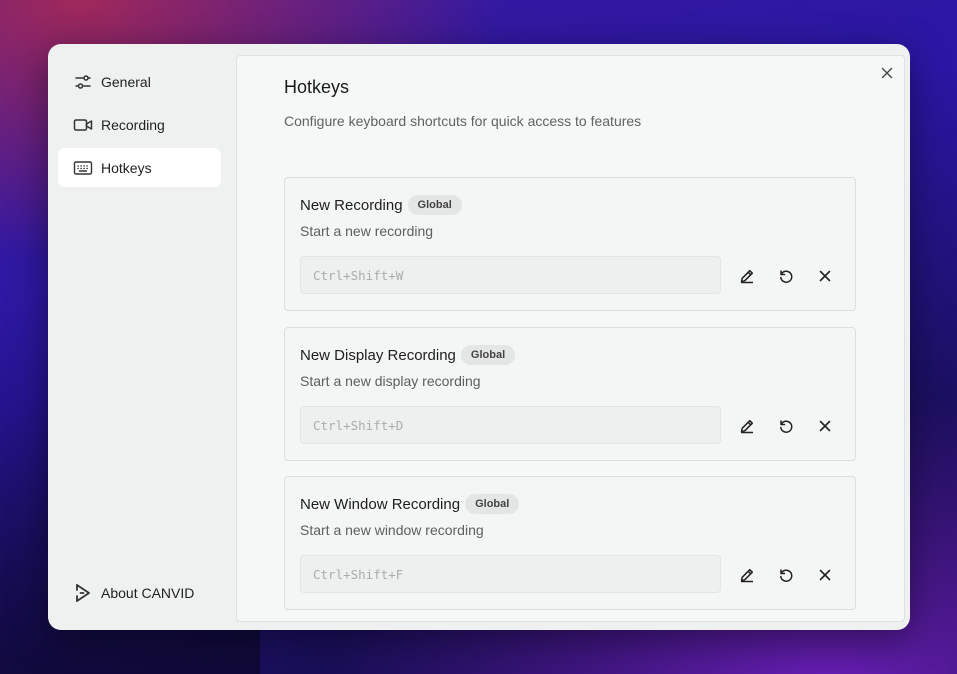 The image size is (957, 674). I want to click on hotkey-title: New Recording, so click(351, 205).